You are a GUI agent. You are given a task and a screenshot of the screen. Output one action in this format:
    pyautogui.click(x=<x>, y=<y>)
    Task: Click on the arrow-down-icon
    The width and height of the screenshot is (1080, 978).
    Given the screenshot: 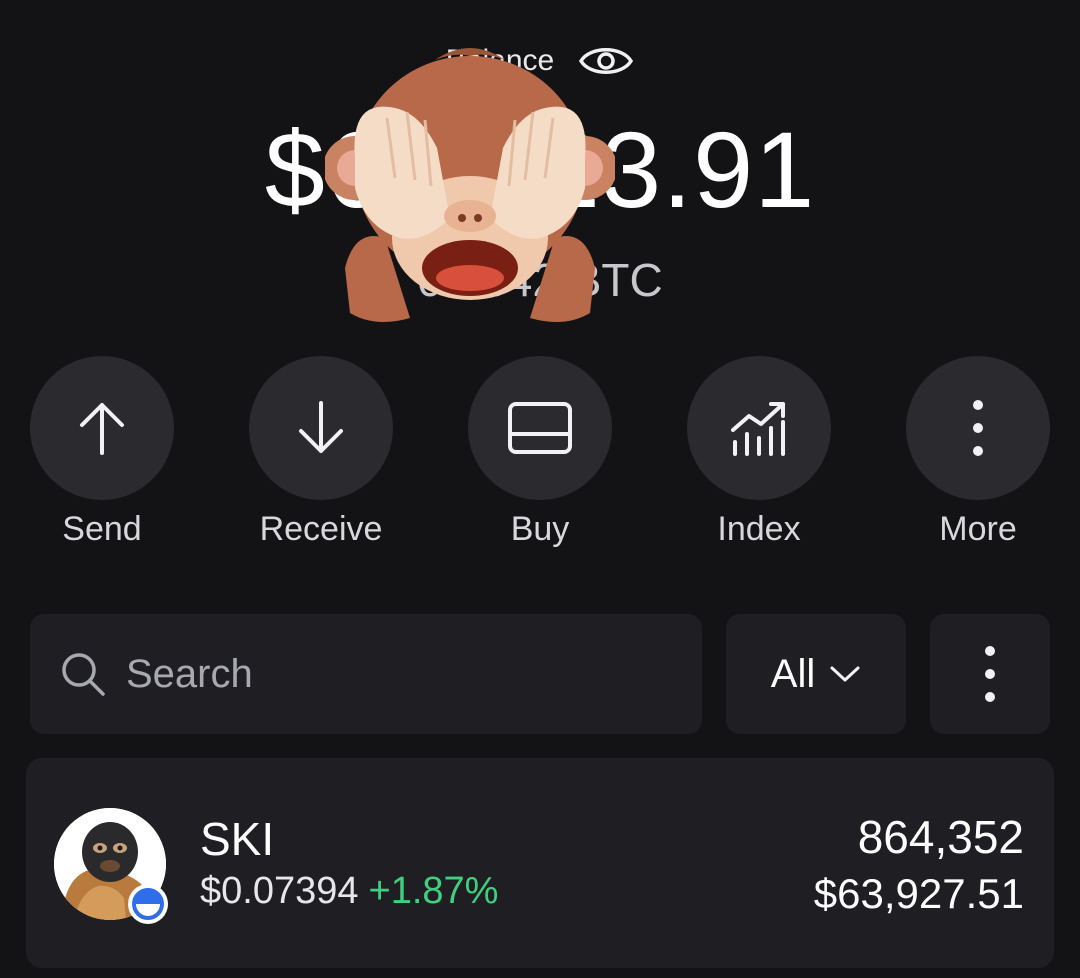 What is the action you would take?
    pyautogui.click(x=321, y=428)
    